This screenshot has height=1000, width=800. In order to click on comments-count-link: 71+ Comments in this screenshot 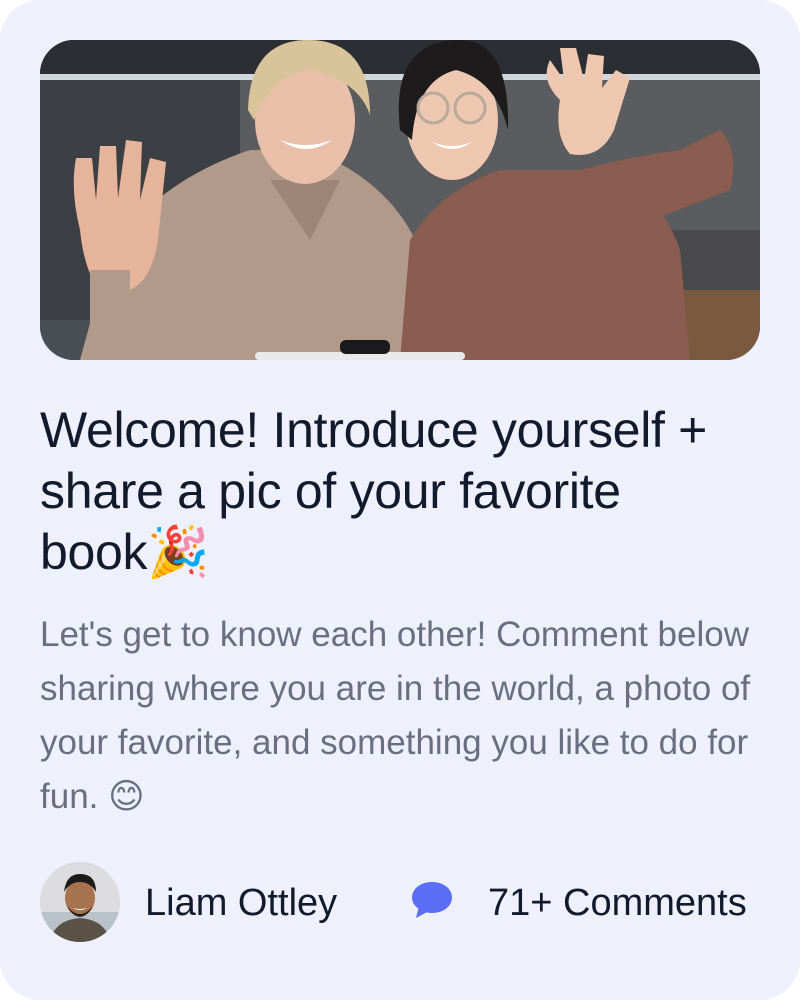, I will do `click(617, 903)`.